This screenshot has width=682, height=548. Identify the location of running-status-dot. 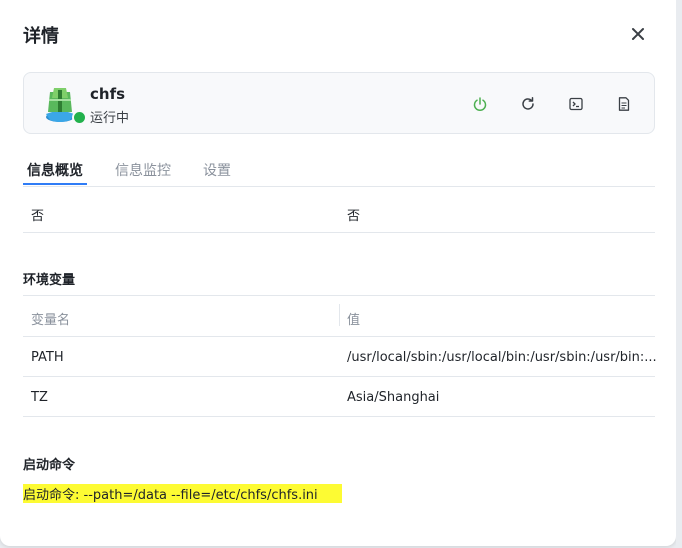
(79, 117).